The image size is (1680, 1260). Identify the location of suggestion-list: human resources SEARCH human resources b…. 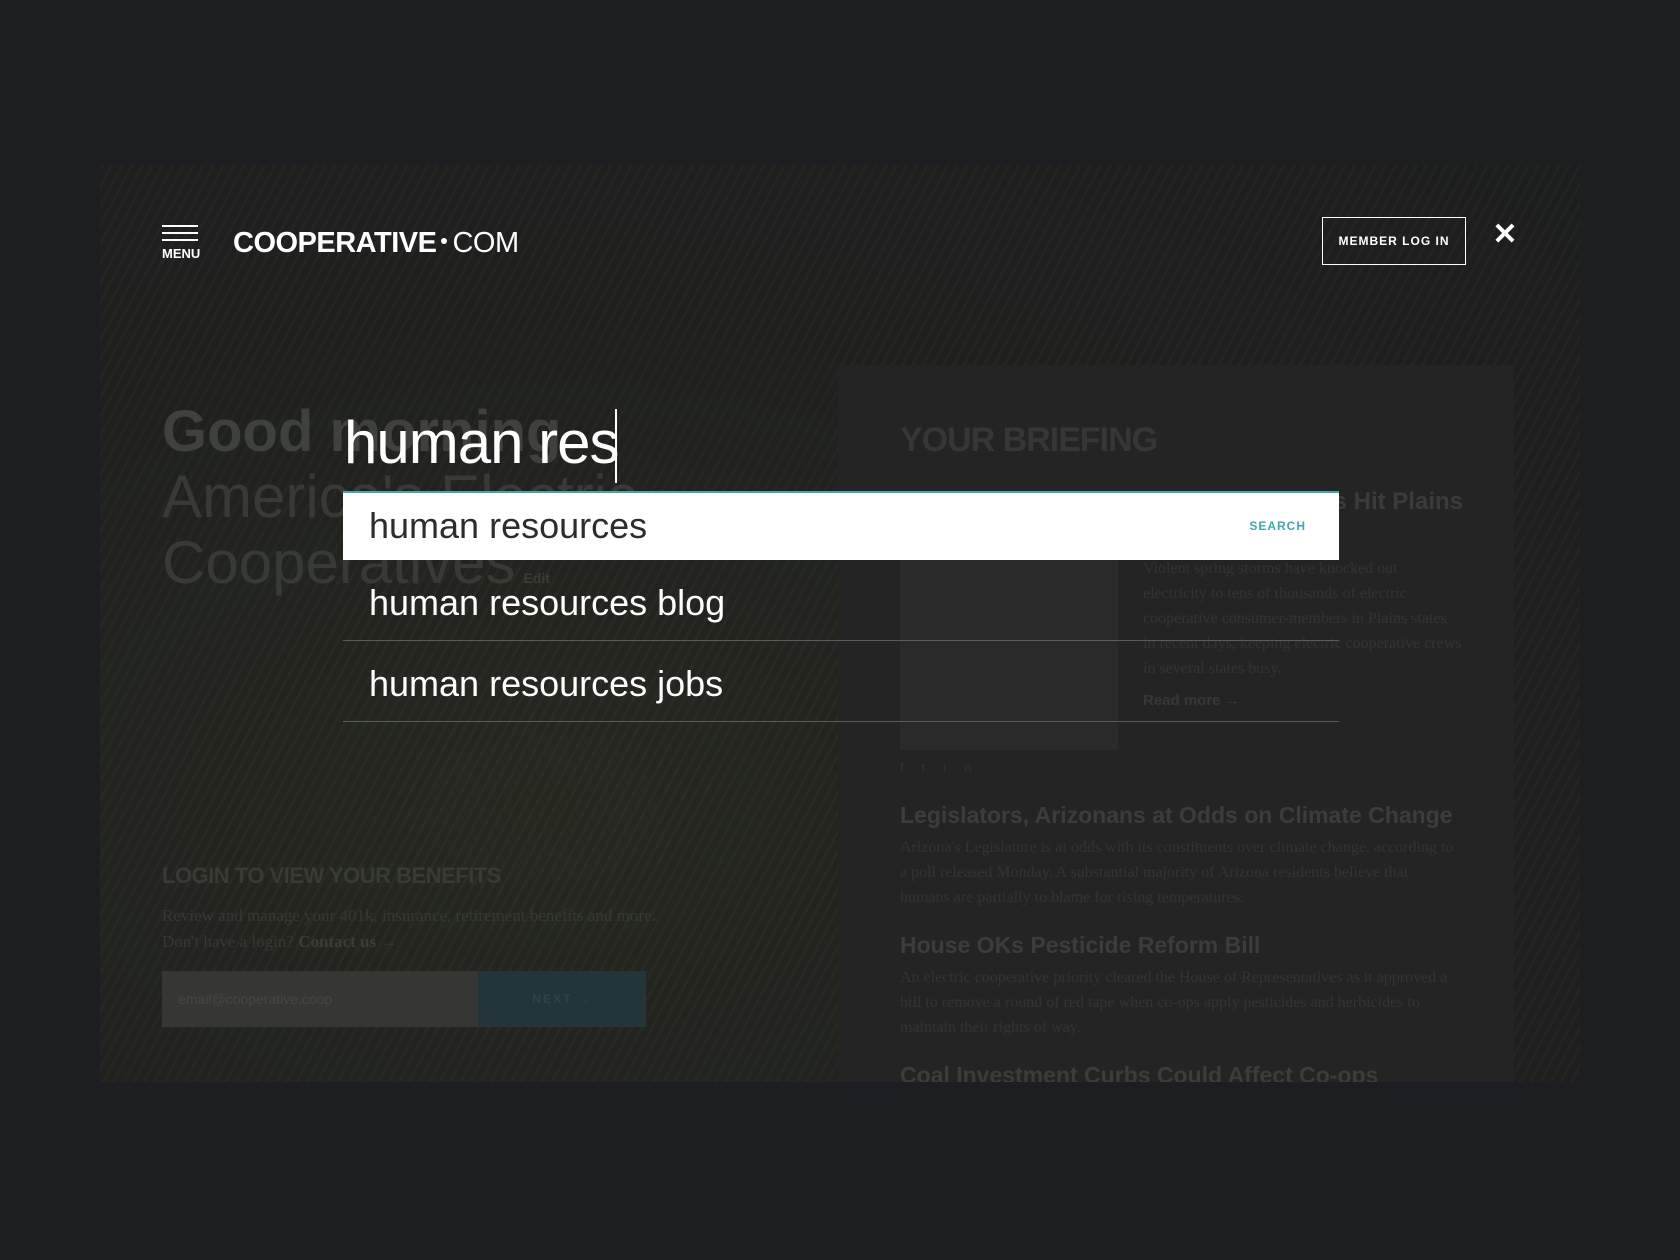
(841, 606).